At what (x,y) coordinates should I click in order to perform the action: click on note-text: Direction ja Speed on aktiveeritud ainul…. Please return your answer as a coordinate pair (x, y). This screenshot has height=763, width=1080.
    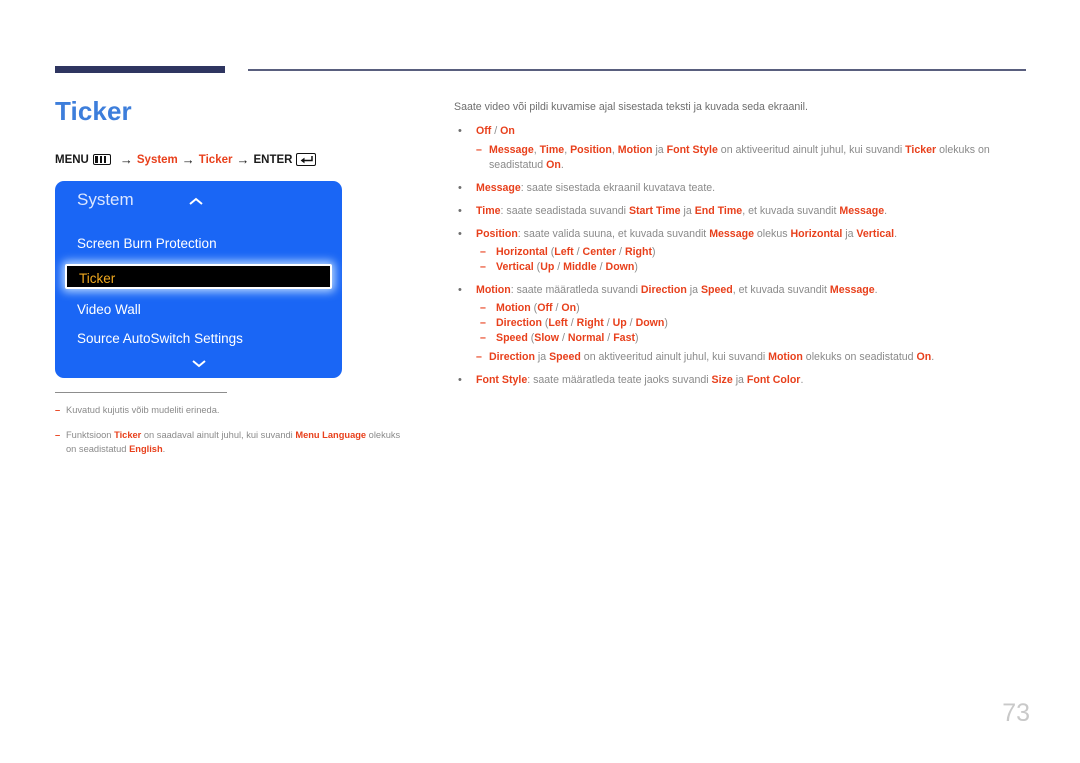
    Looking at the image, I should click on (712, 357).